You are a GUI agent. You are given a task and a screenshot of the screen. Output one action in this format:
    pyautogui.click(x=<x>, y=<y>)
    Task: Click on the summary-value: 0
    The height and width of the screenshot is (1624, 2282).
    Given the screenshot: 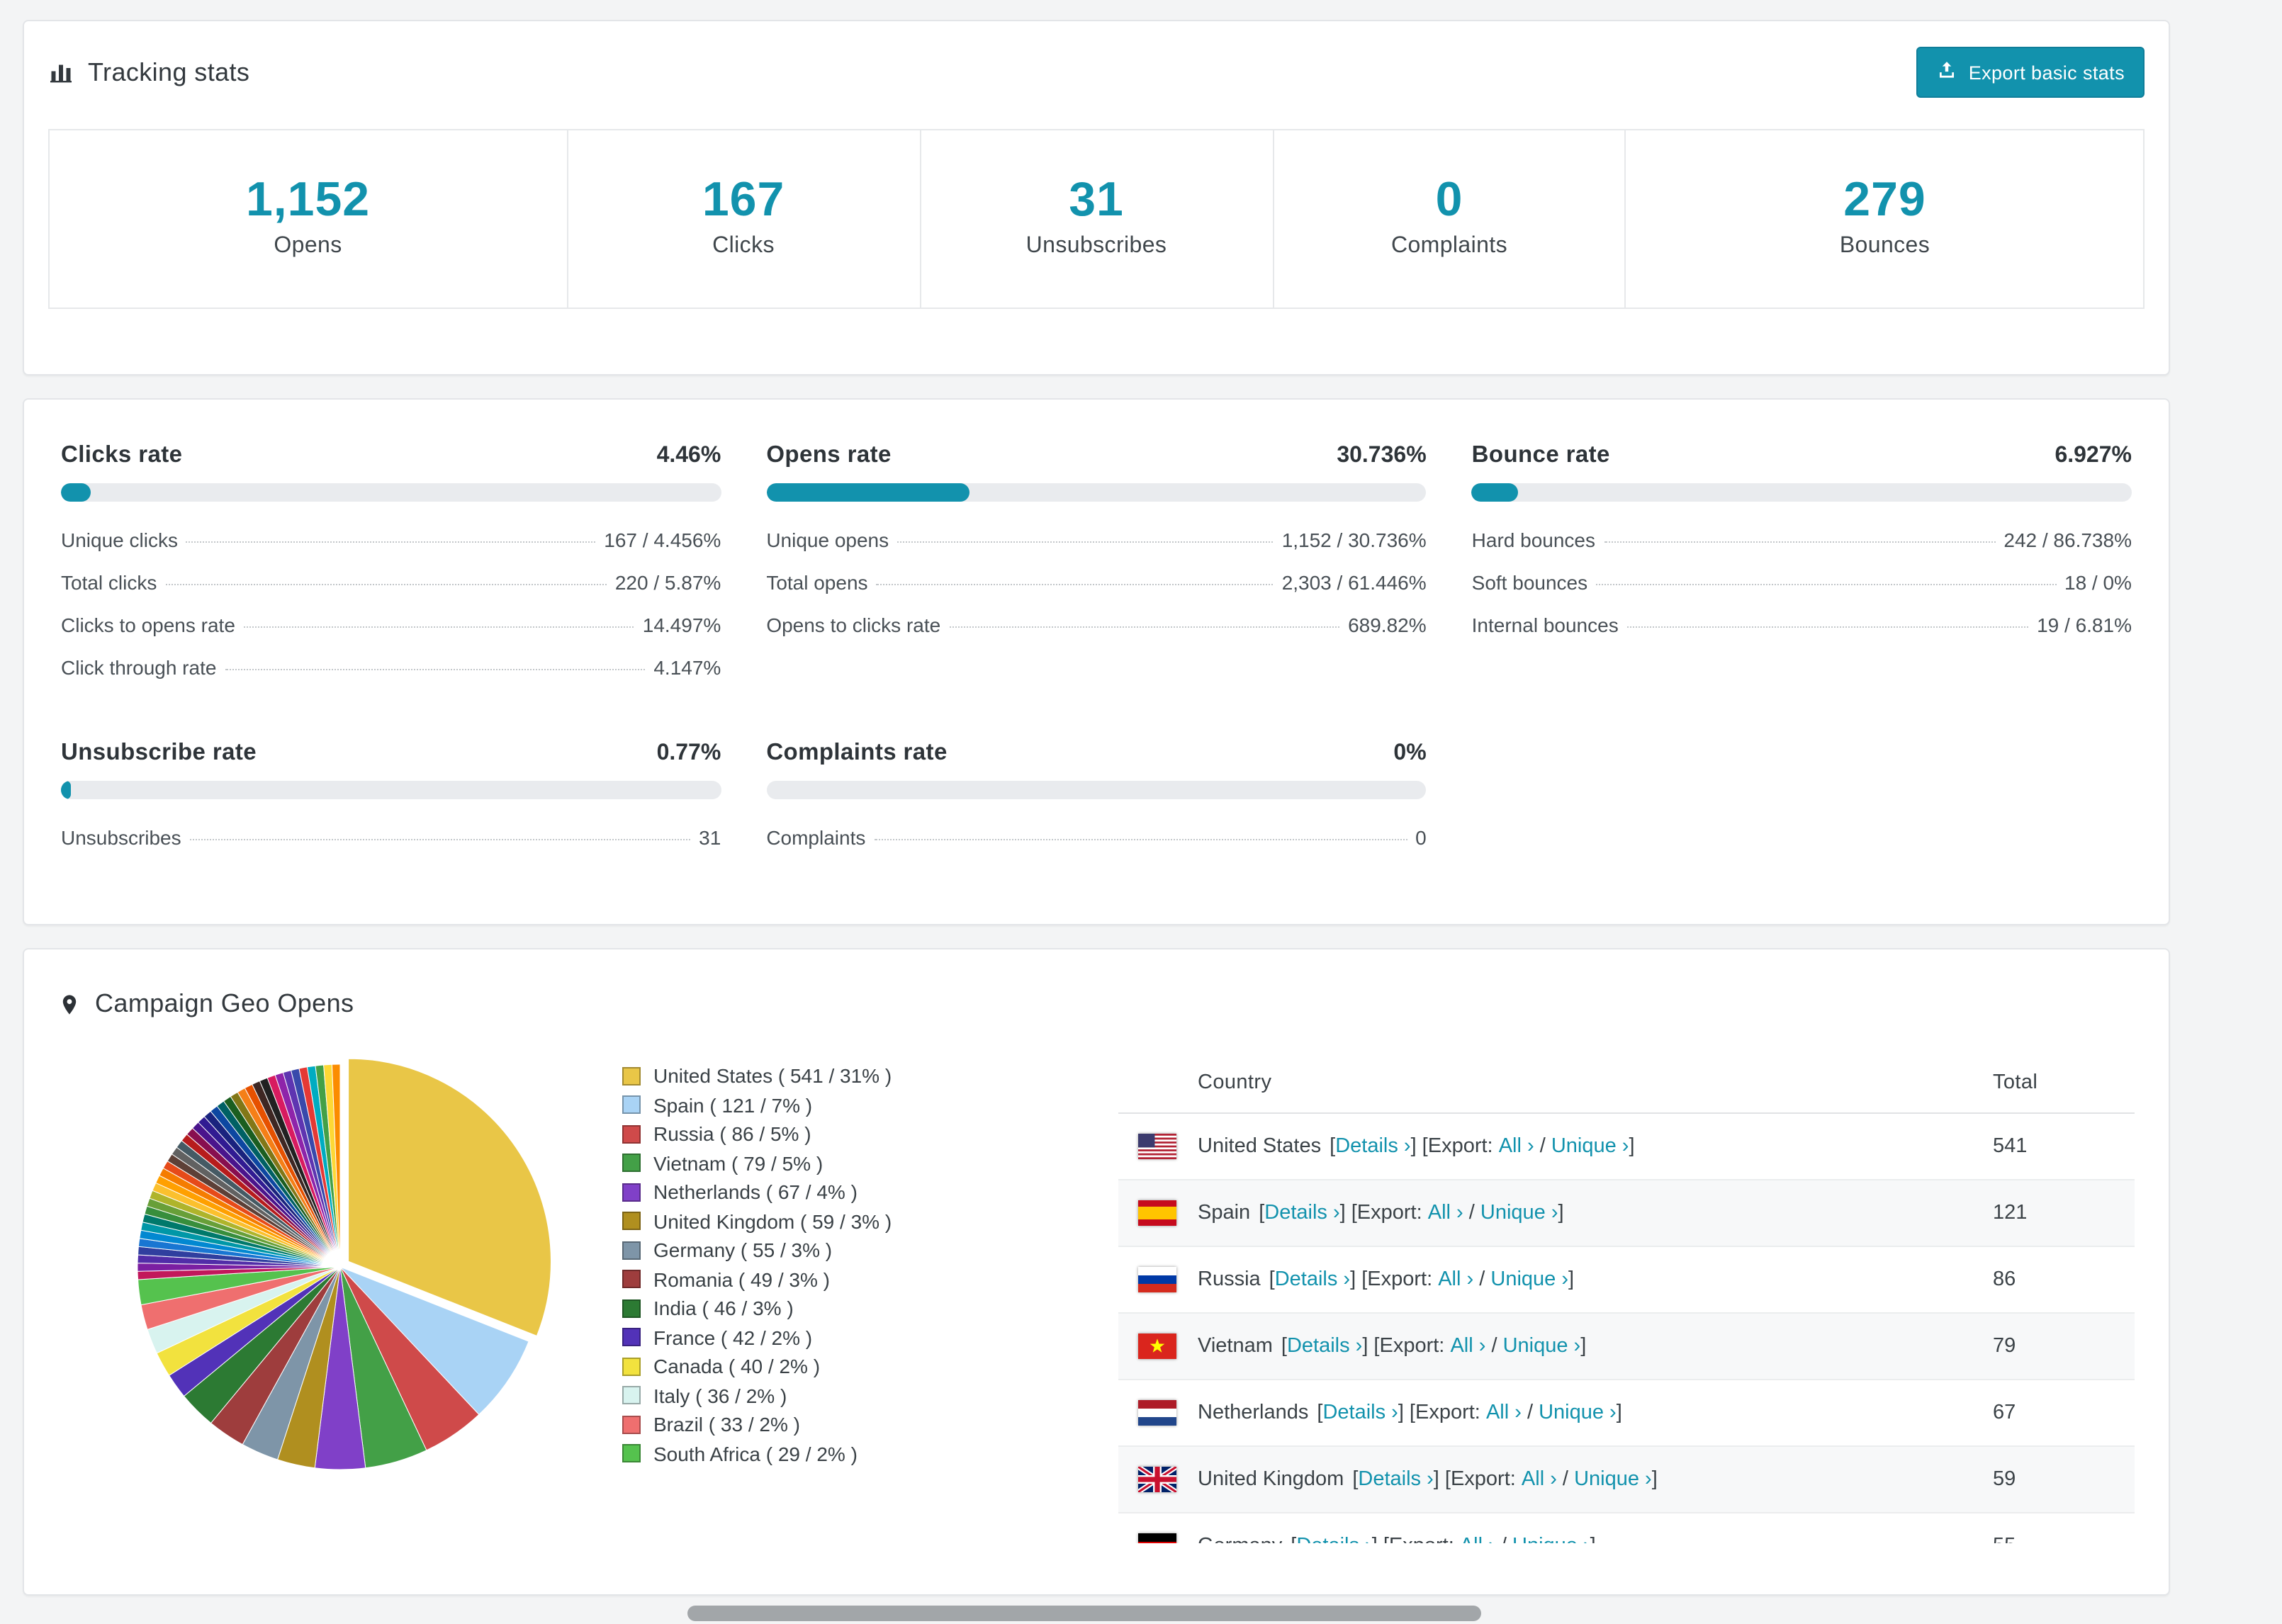 What is the action you would take?
    pyautogui.click(x=1449, y=200)
    